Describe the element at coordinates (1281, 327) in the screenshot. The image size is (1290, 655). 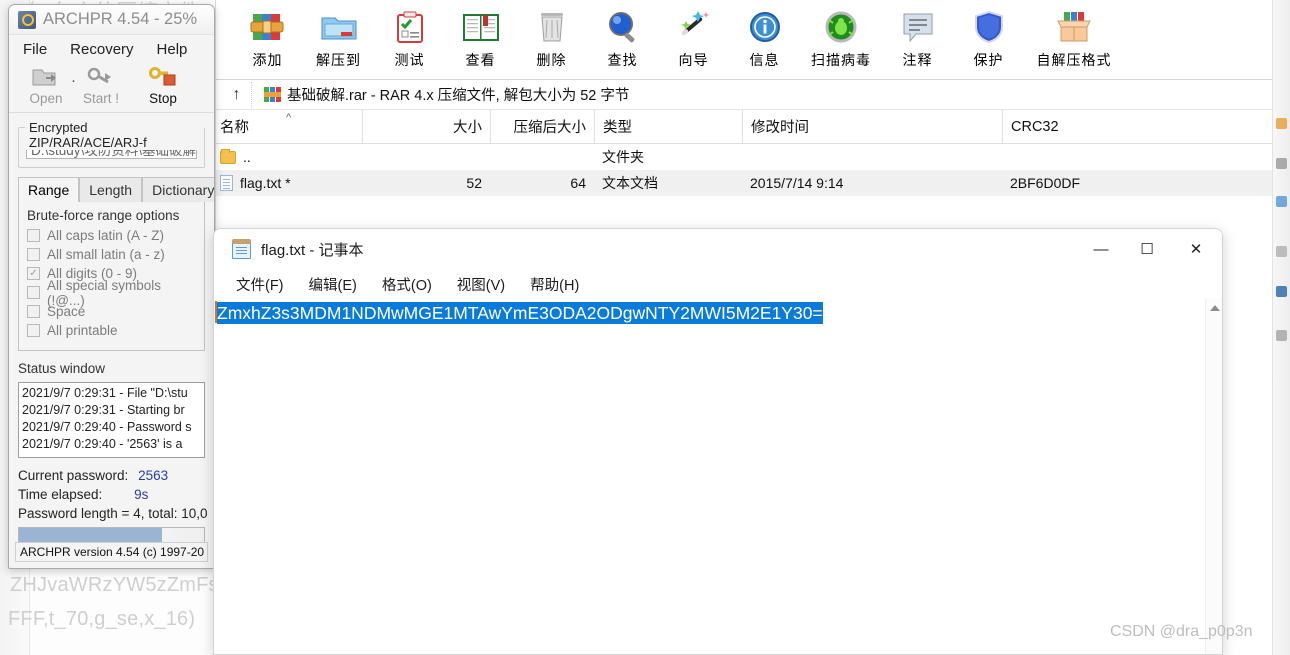
I see `background-right-taskbar` at that location.